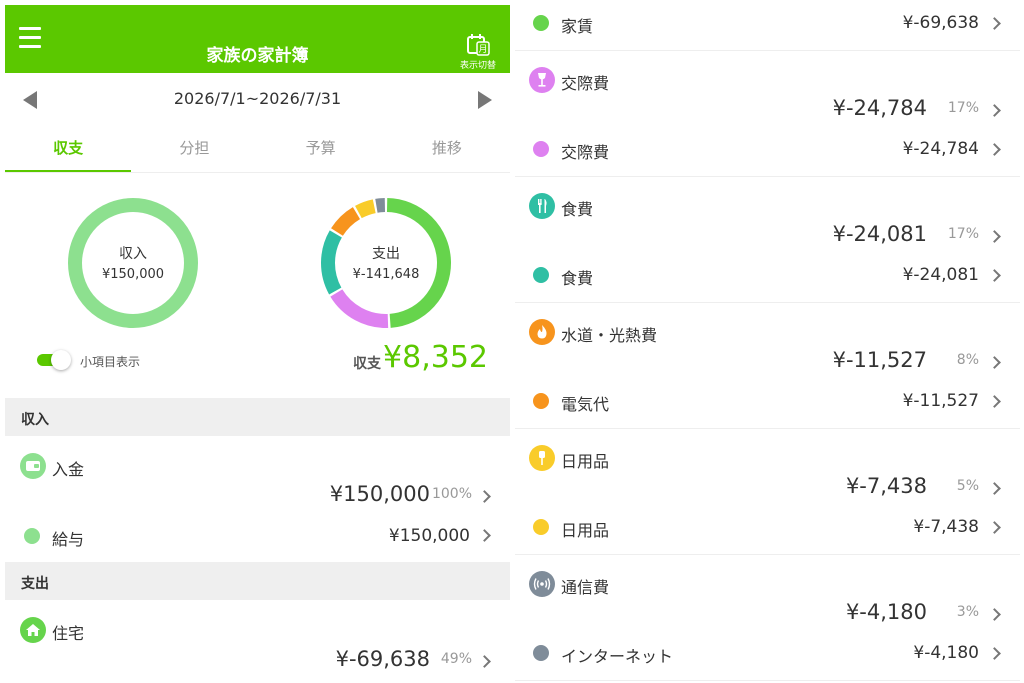 This screenshot has width=1024, height=683. I want to click on balance-label: 収支, so click(367, 364).